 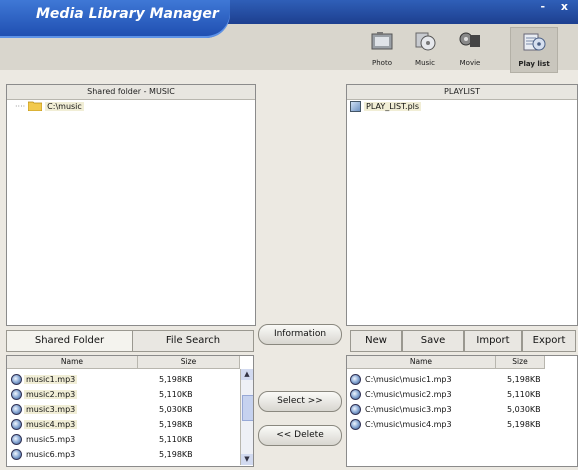 I want to click on table-row: C:\music\music2.mp3 5,110KB, so click(x=462, y=394).